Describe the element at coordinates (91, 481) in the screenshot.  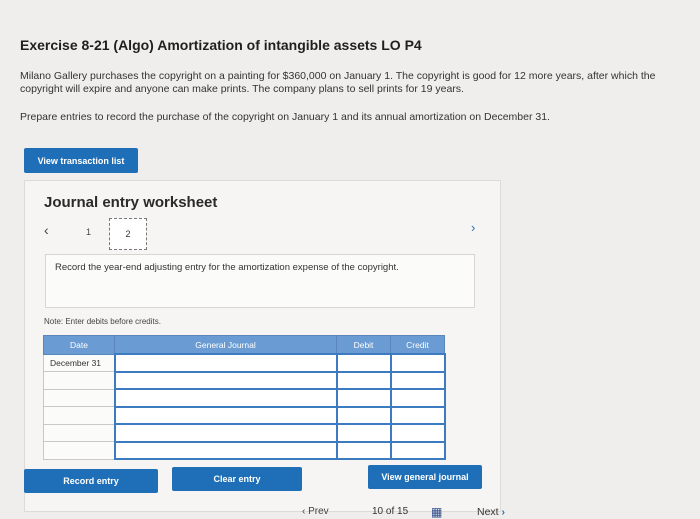
I see `record-entry-button: Record entry` at that location.